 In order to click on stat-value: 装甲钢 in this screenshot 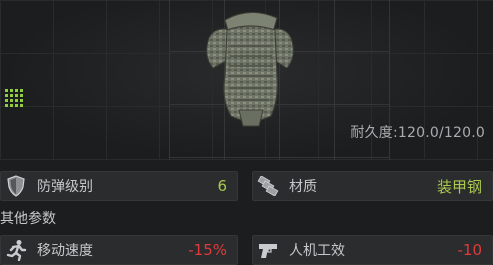, I will do `click(459, 186)`.